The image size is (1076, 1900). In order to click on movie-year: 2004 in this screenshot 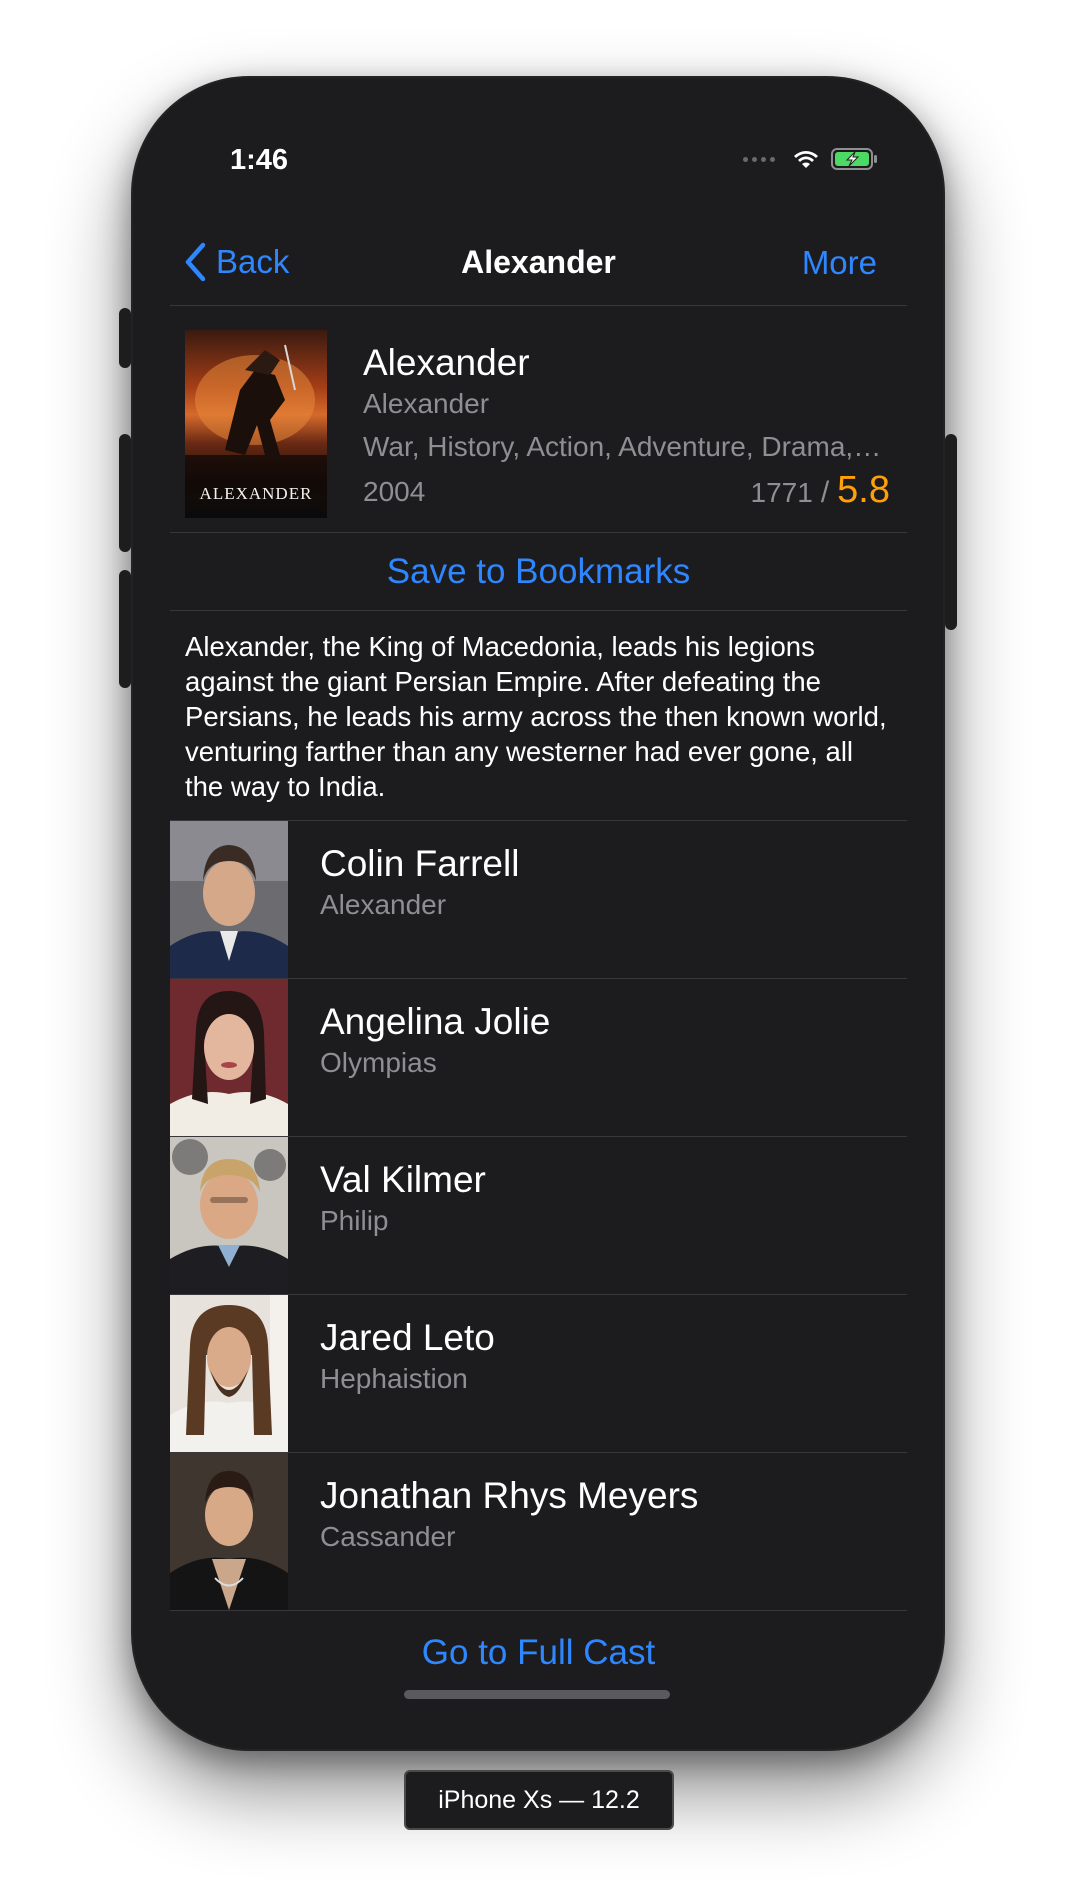, I will do `click(394, 491)`.